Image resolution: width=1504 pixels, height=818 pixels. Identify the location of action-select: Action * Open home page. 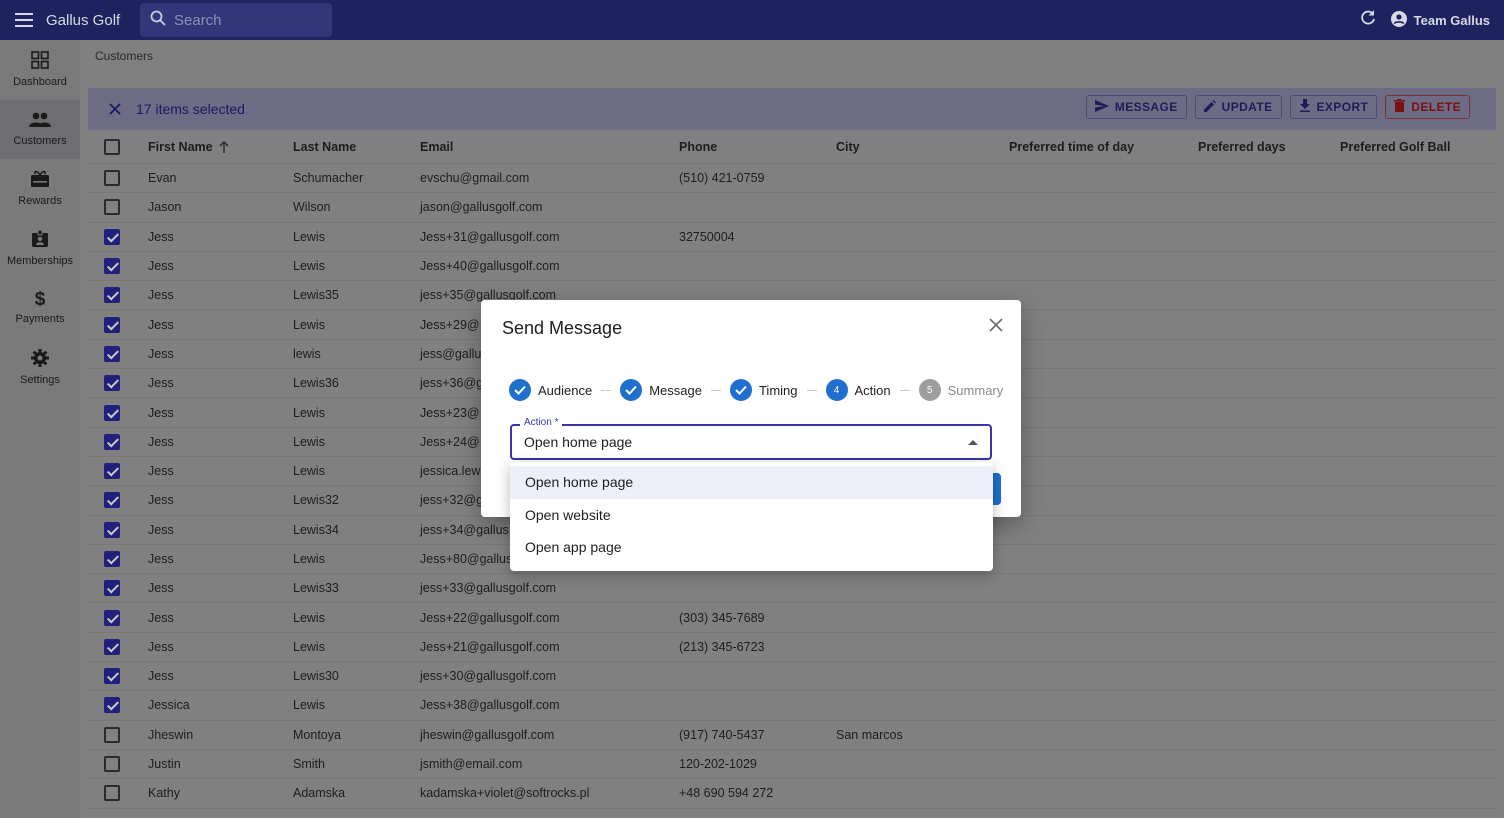
(751, 438).